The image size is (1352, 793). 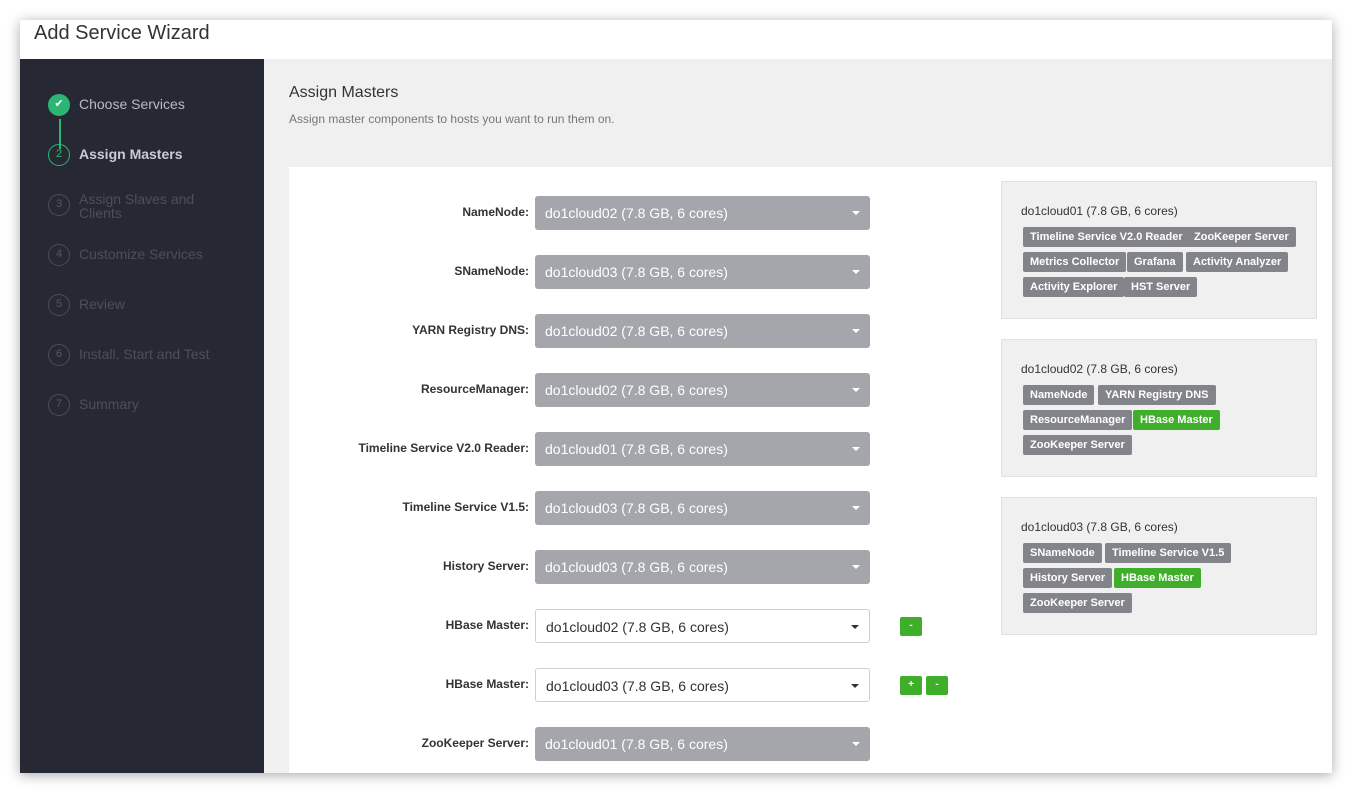 I want to click on component-label-snamenode: SNameNode:, so click(x=491, y=271).